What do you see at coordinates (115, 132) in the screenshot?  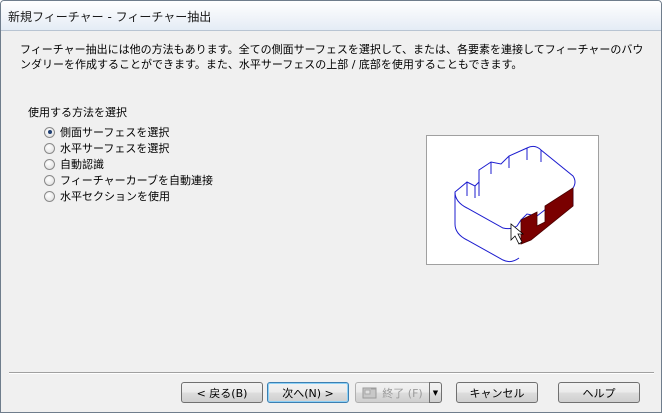 I see `radio-label: 側面サーフェスを選択` at bounding box center [115, 132].